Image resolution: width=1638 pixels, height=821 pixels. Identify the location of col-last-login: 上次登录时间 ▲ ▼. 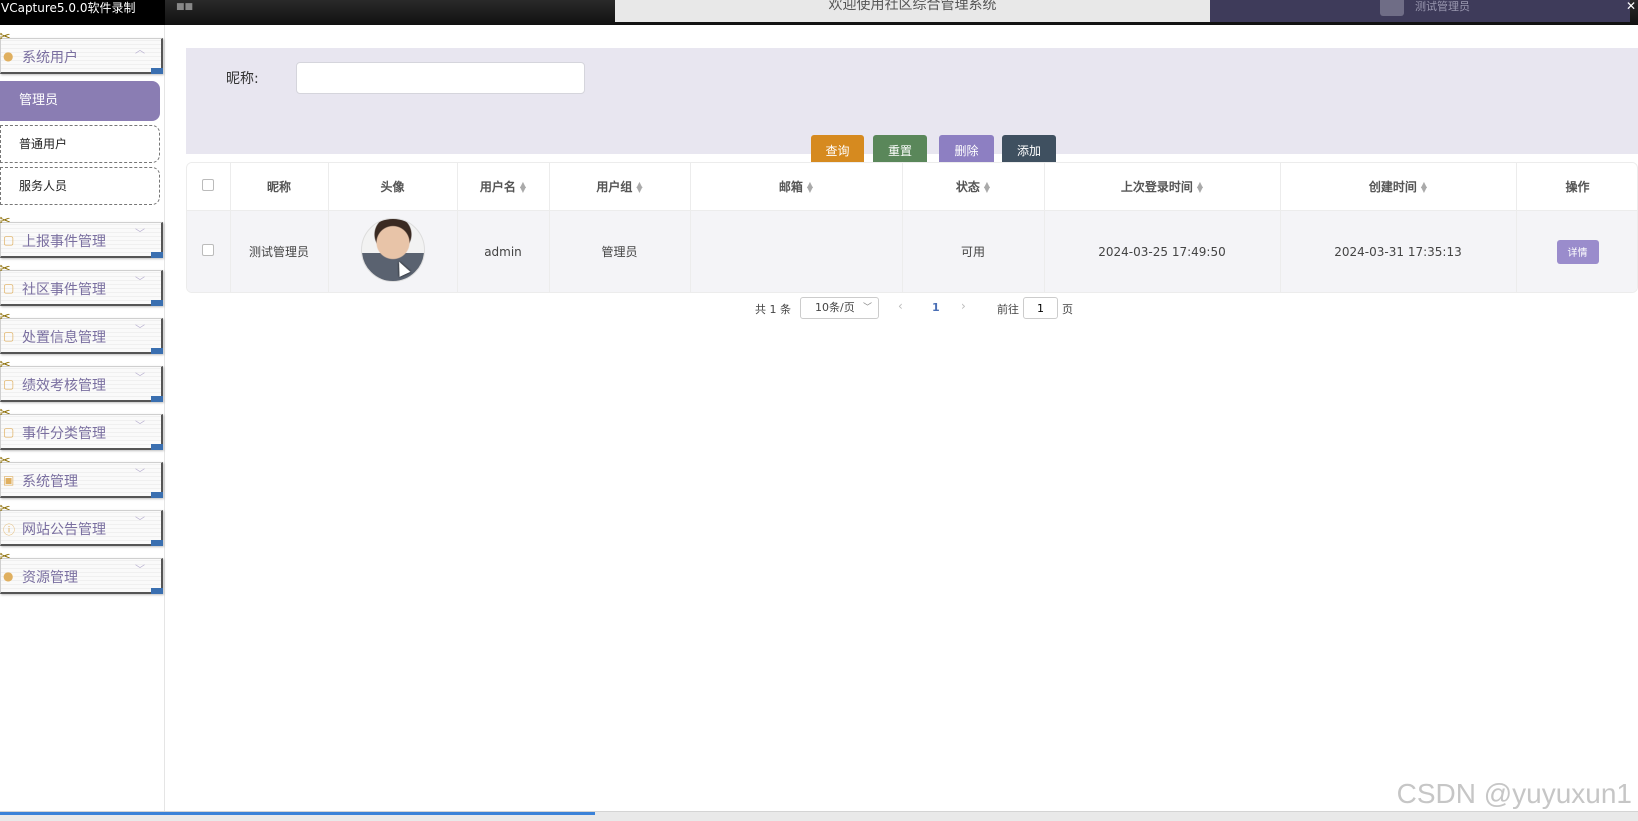
(1162, 187).